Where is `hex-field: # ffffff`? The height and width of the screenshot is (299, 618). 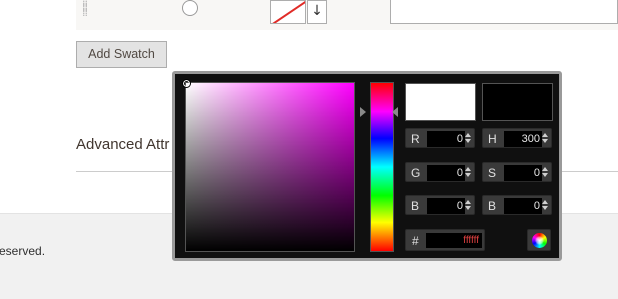 hex-field: # ffffff is located at coordinates (445, 240).